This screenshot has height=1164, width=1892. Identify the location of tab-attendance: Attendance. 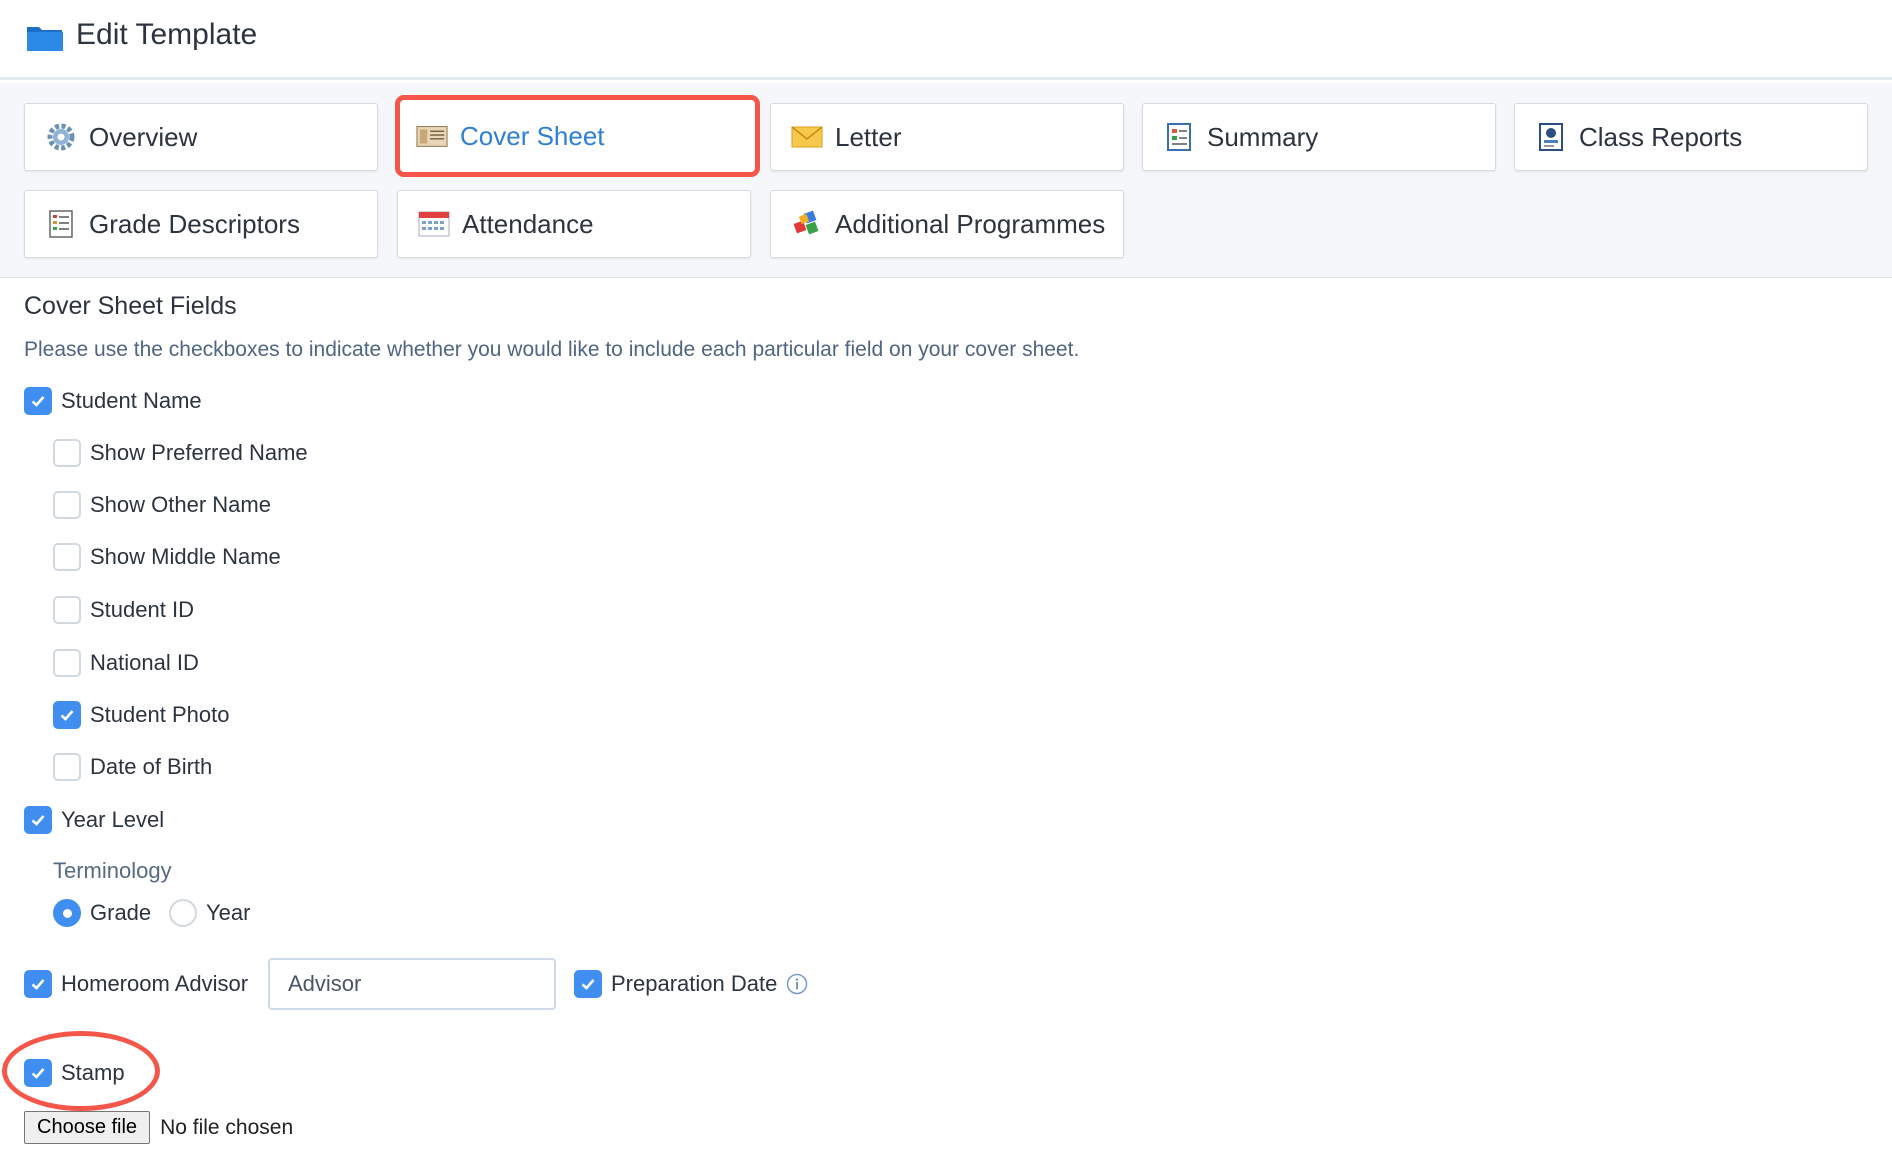
(574, 224).